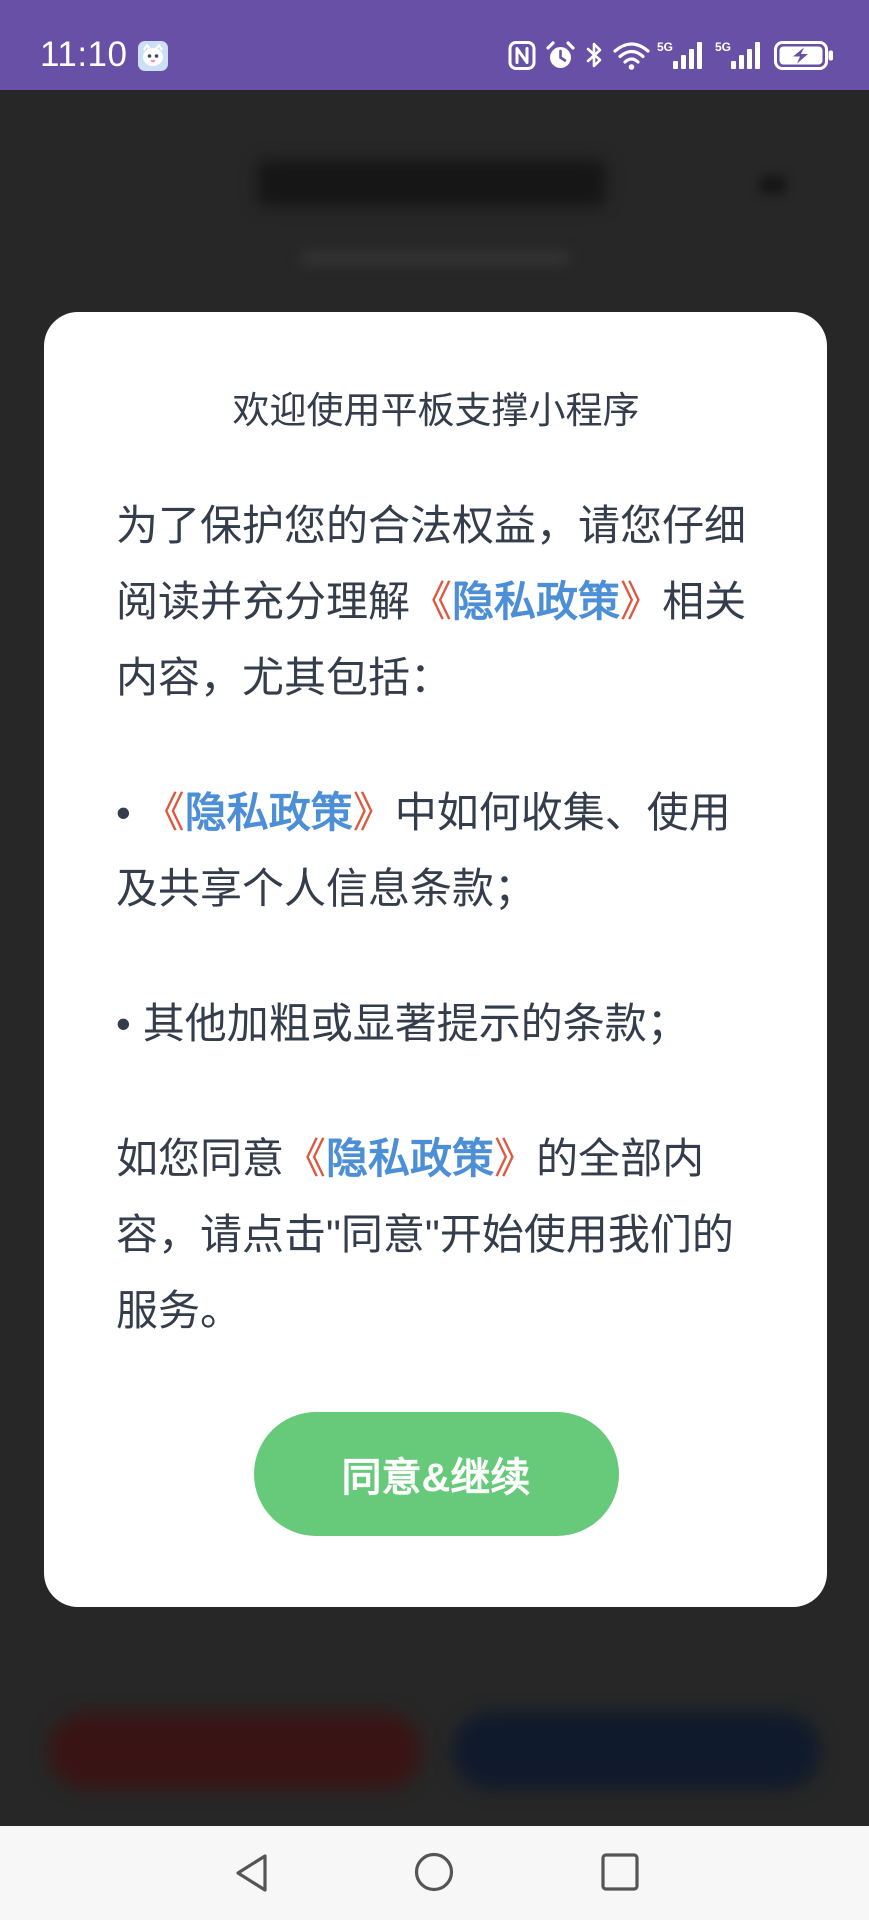  Describe the element at coordinates (594, 55) in the screenshot. I see `bluetooth-icon` at that location.